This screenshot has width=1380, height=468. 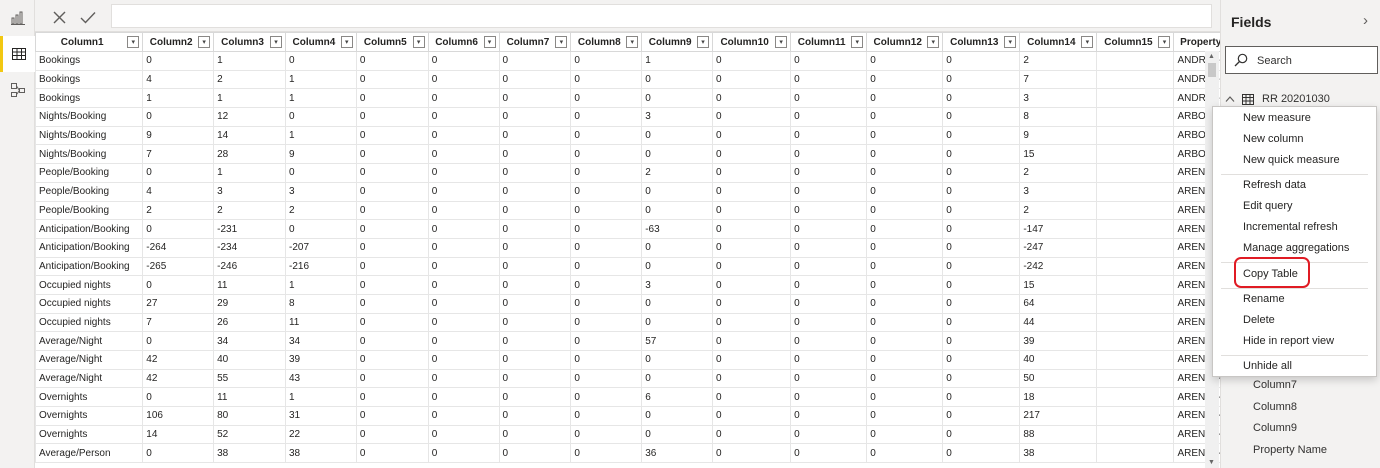 What do you see at coordinates (178, 135) in the screenshot?
I see `table-cell: 9` at bounding box center [178, 135].